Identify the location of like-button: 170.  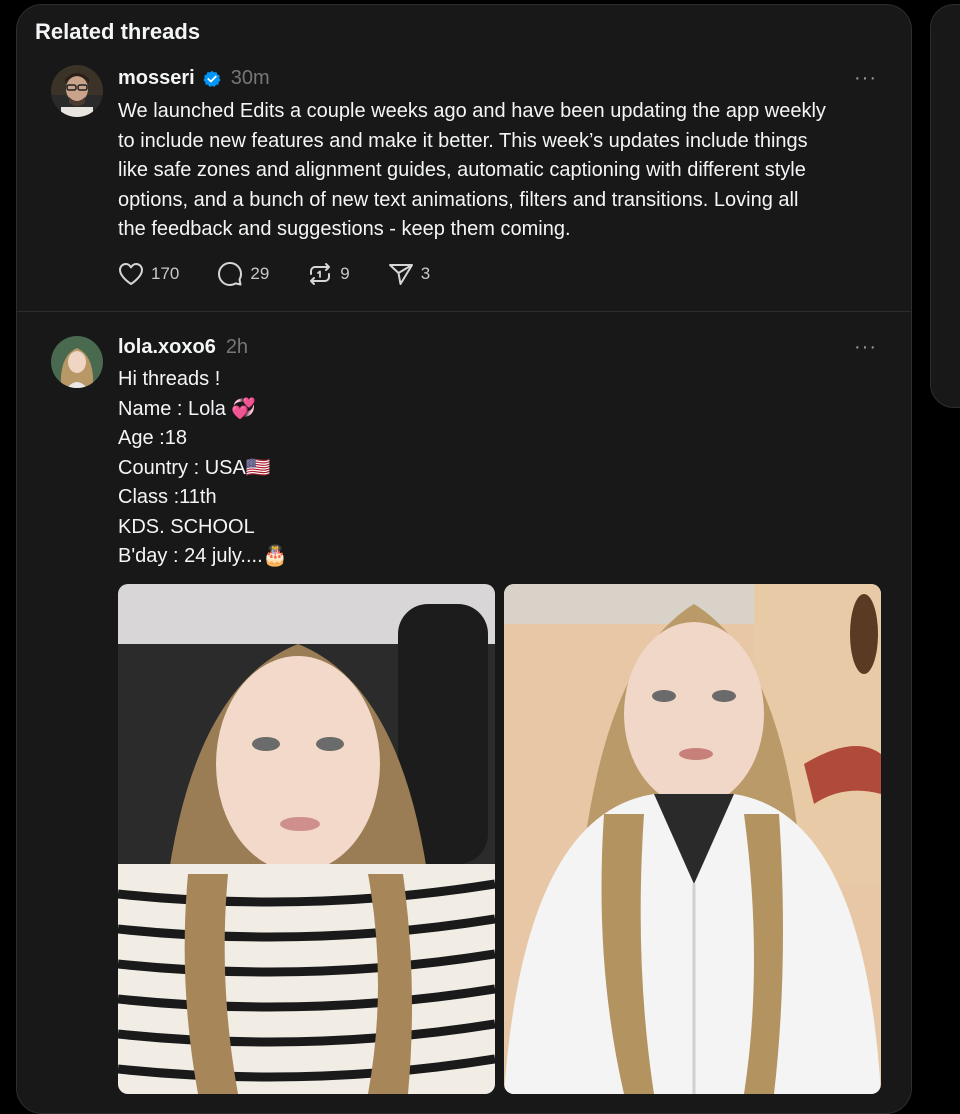
(148, 274).